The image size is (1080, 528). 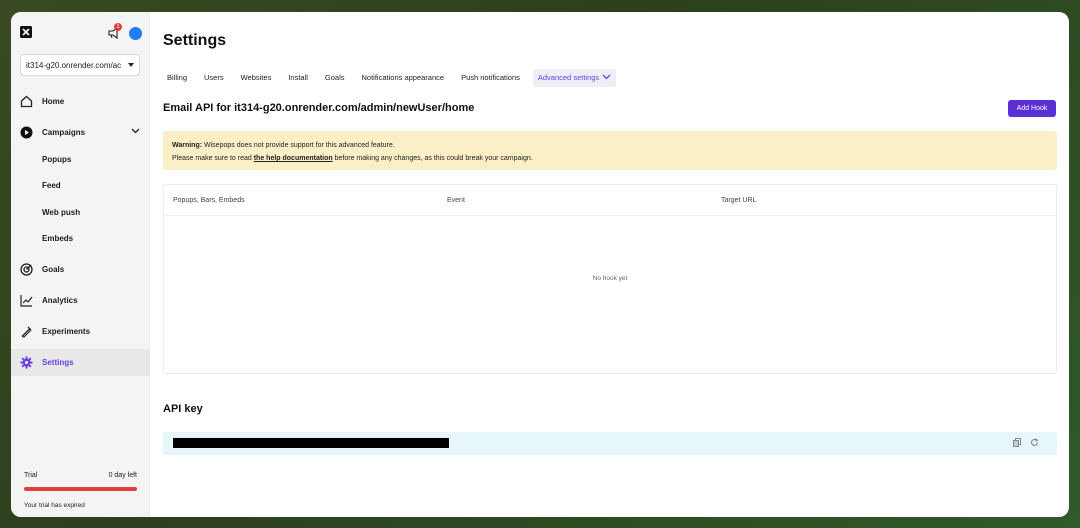 What do you see at coordinates (610, 443) in the screenshot?
I see `api-key-row` at bounding box center [610, 443].